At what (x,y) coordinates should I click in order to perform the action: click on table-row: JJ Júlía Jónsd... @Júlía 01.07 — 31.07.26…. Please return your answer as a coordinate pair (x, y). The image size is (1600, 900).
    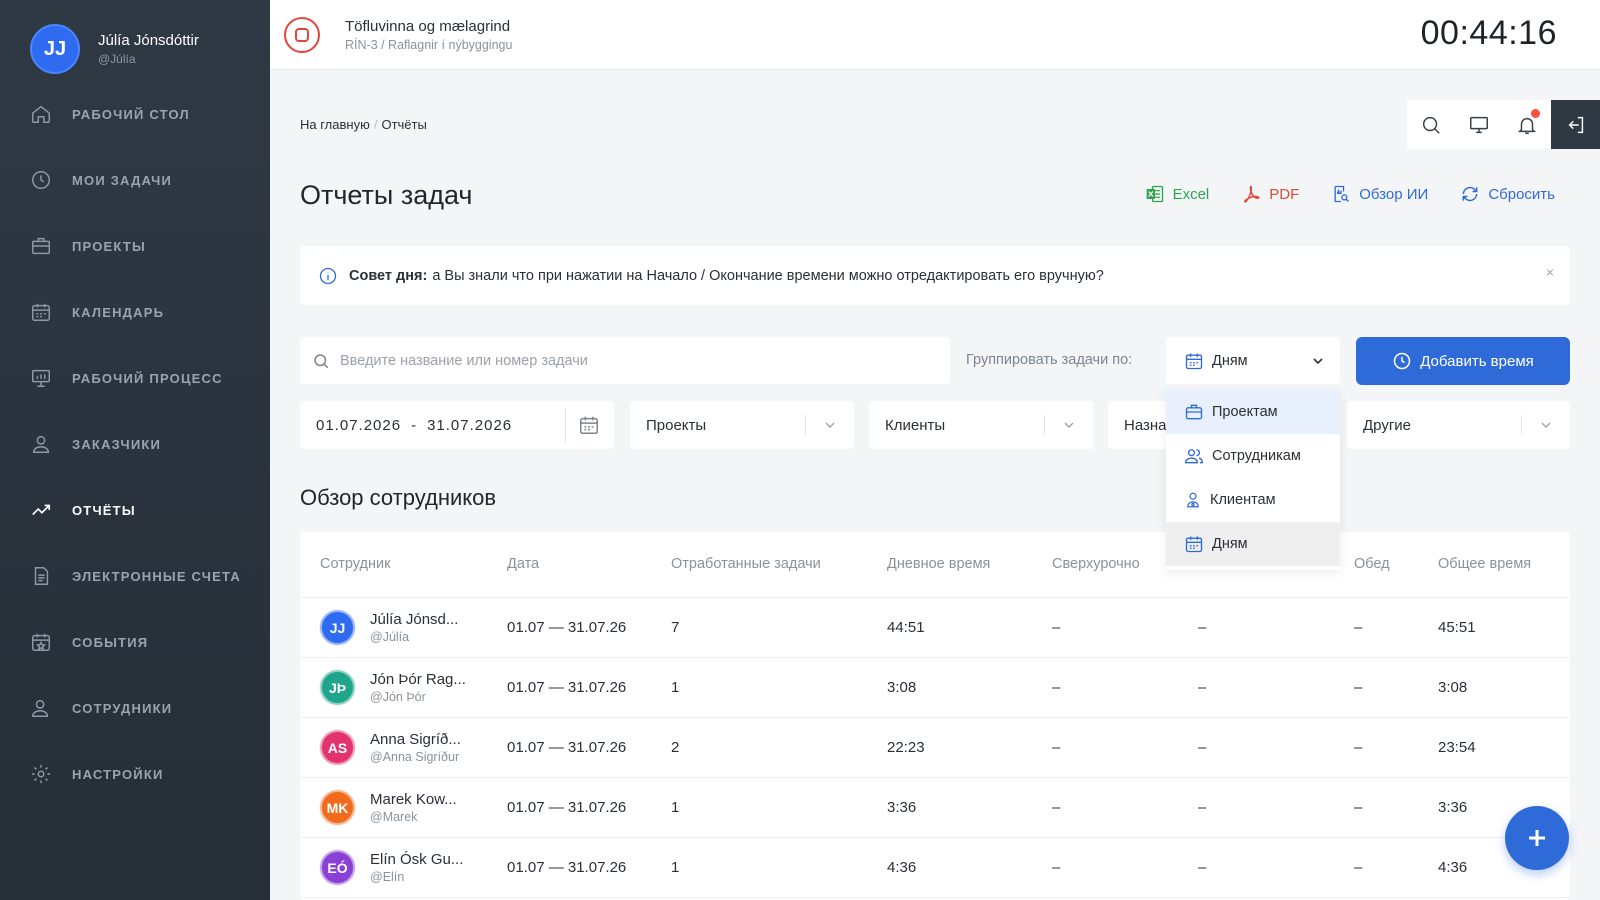
    Looking at the image, I should click on (935, 628).